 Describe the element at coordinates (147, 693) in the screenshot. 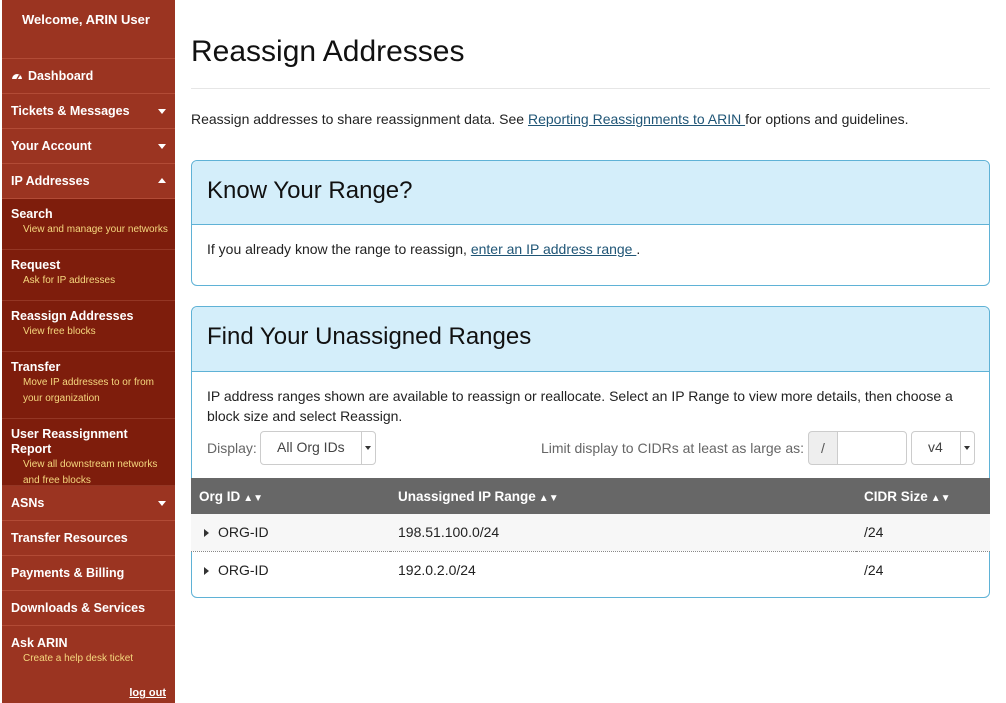

I see `logout-link: log out` at that location.